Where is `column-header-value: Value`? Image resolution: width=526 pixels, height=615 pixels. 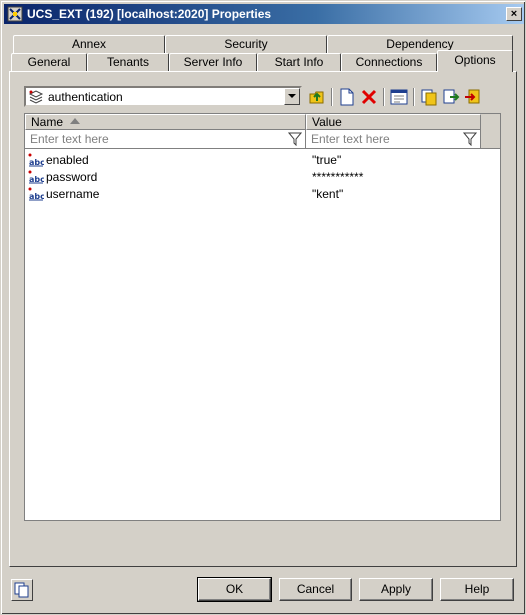
column-header-value: Value is located at coordinates (393, 122).